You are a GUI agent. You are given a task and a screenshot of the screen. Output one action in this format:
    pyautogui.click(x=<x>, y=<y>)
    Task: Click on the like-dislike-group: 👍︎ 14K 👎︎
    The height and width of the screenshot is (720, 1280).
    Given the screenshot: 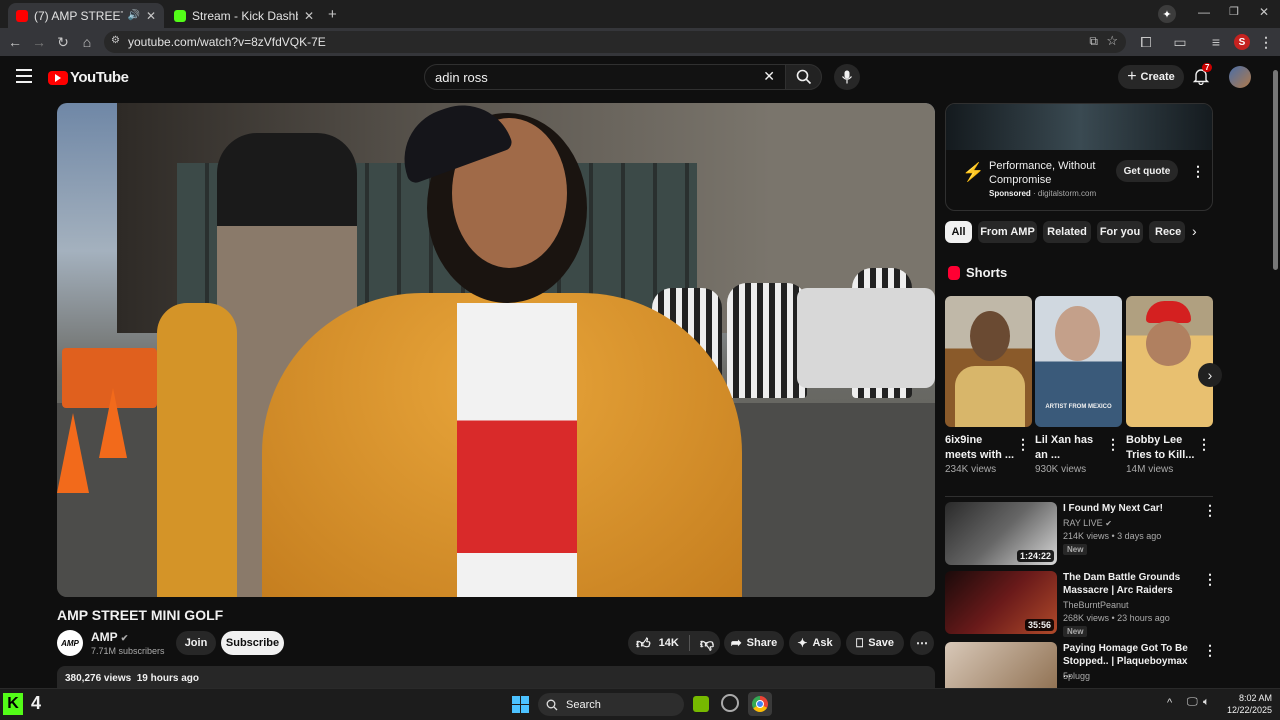 What is the action you would take?
    pyautogui.click(x=674, y=643)
    